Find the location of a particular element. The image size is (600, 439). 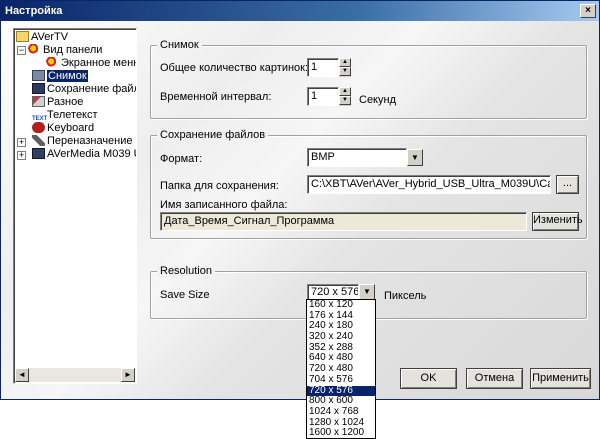

format-dropdown-icon: ▼ is located at coordinates (415, 157).